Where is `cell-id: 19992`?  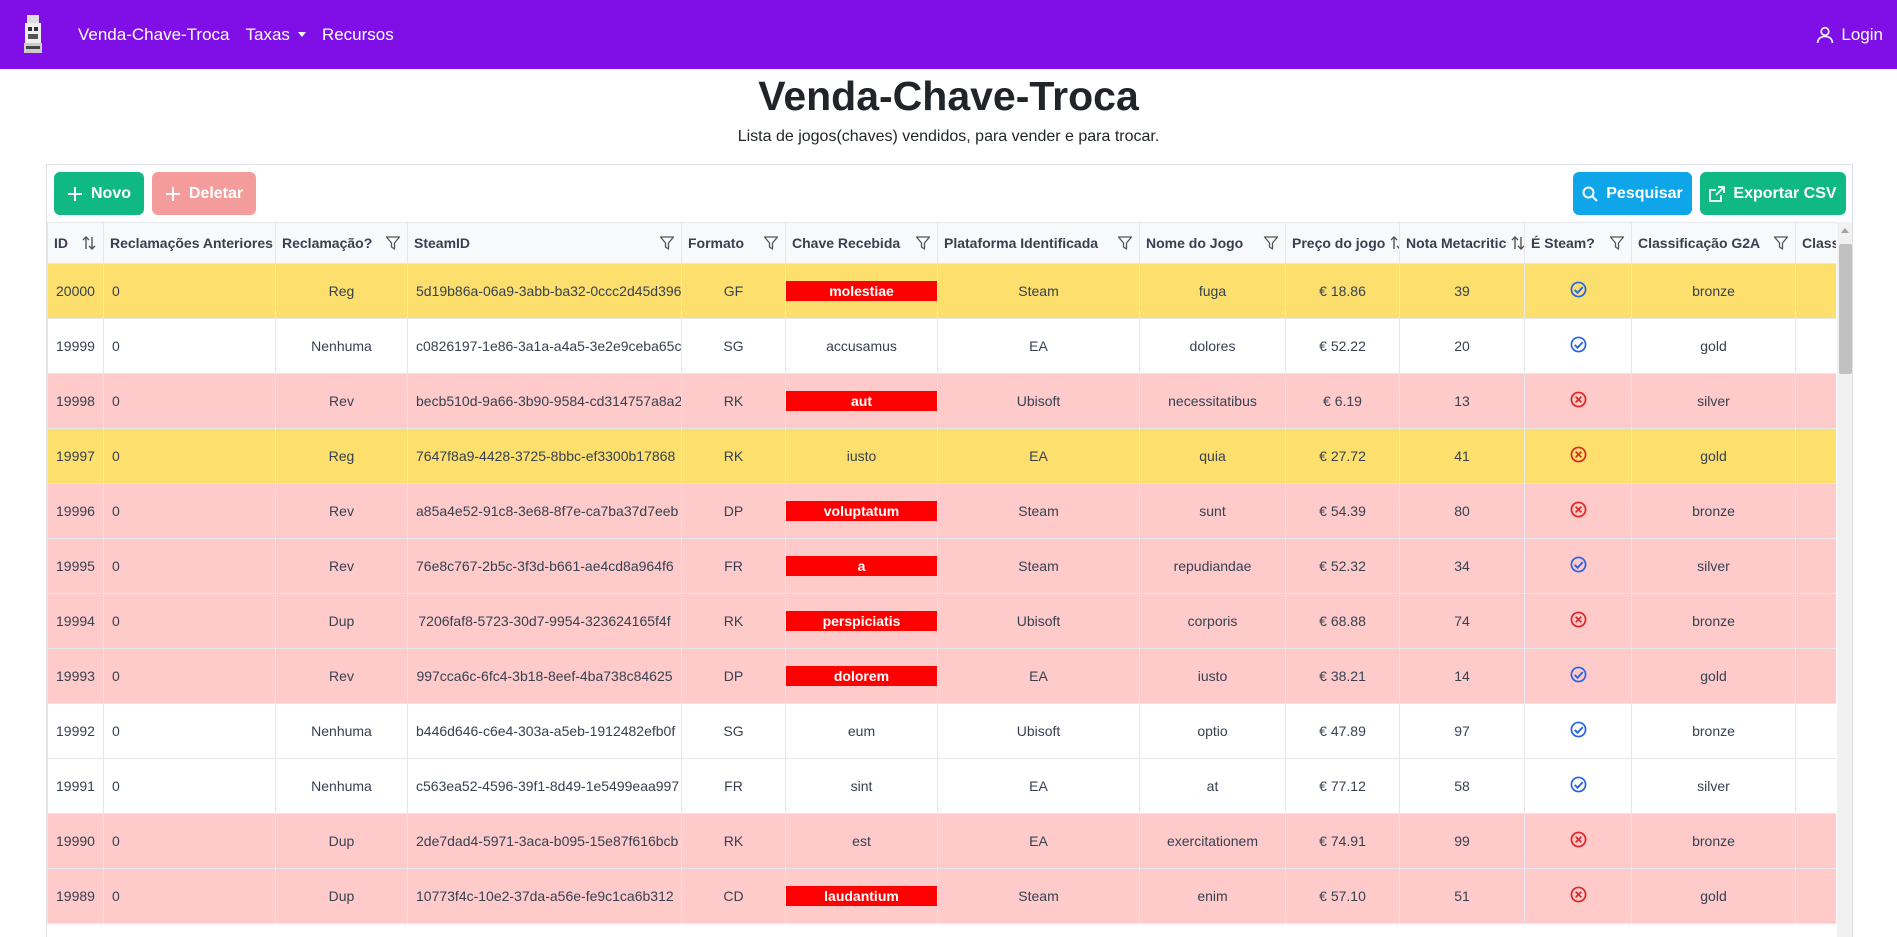
cell-id: 19992 is located at coordinates (75, 731).